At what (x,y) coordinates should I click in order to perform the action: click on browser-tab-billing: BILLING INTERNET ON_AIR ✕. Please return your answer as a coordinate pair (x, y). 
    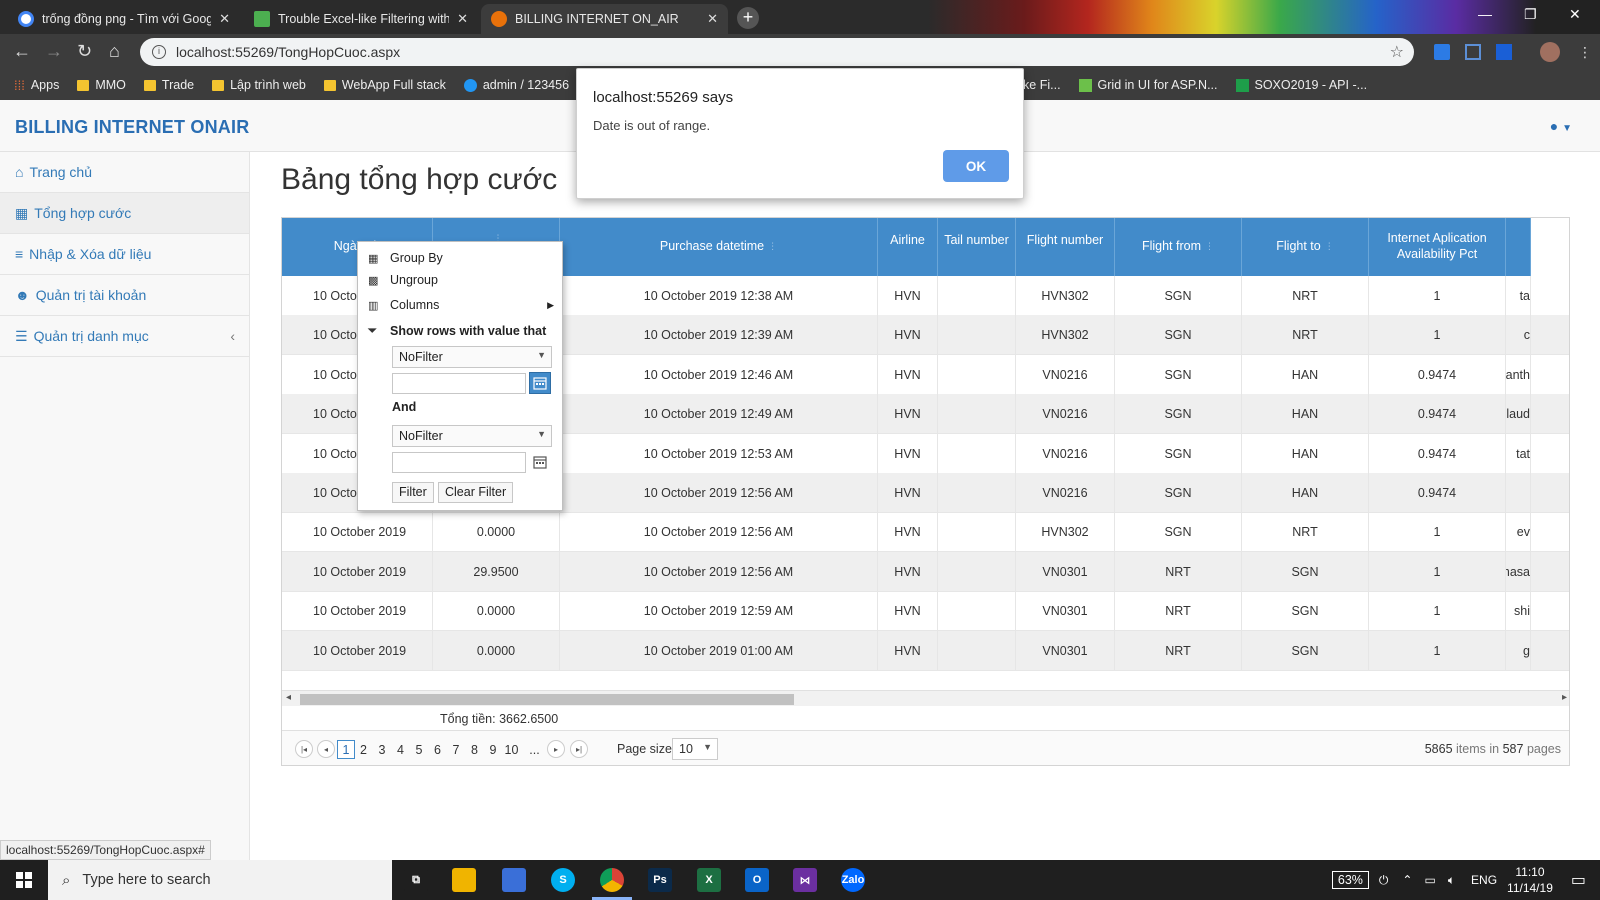
    Looking at the image, I should click on (604, 19).